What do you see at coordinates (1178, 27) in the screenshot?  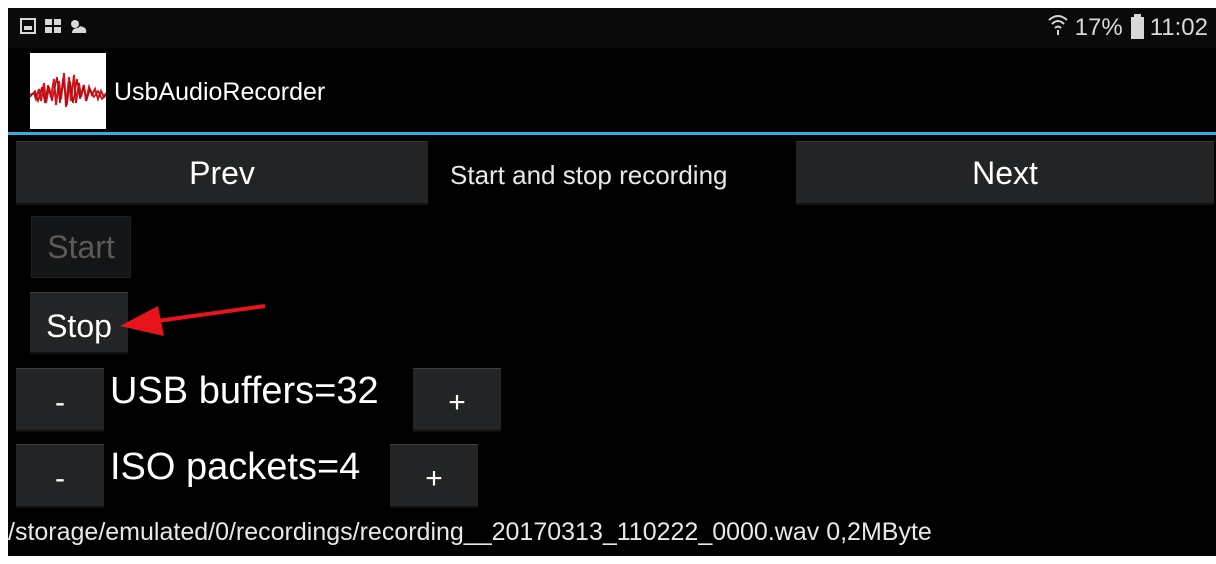 I see `clock: 11:02` at bounding box center [1178, 27].